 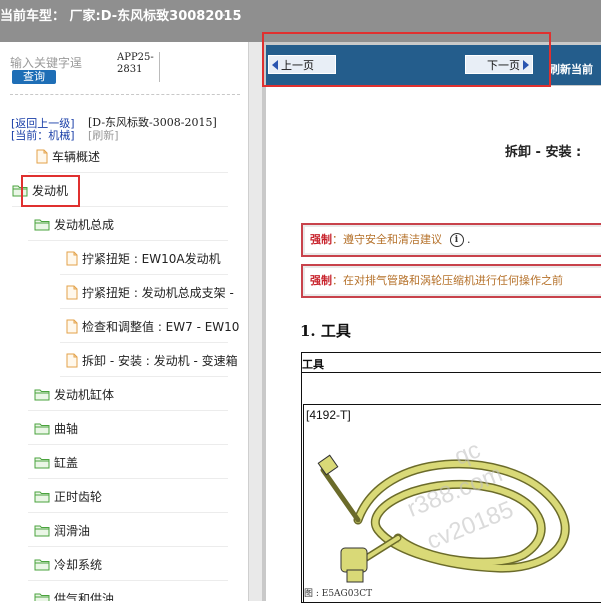 What do you see at coordinates (469, 239) in the screenshot?
I see `warning-suffix: .` at bounding box center [469, 239].